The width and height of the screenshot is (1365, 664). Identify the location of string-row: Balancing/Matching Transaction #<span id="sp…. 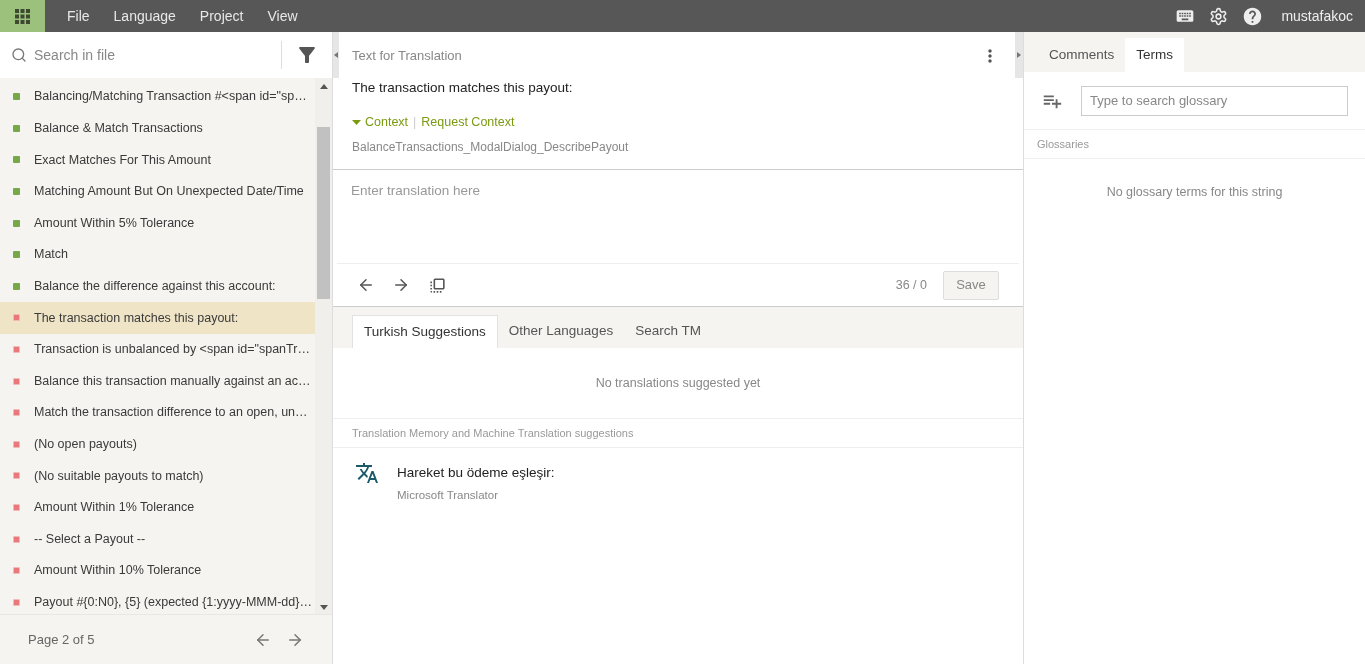
(157, 97).